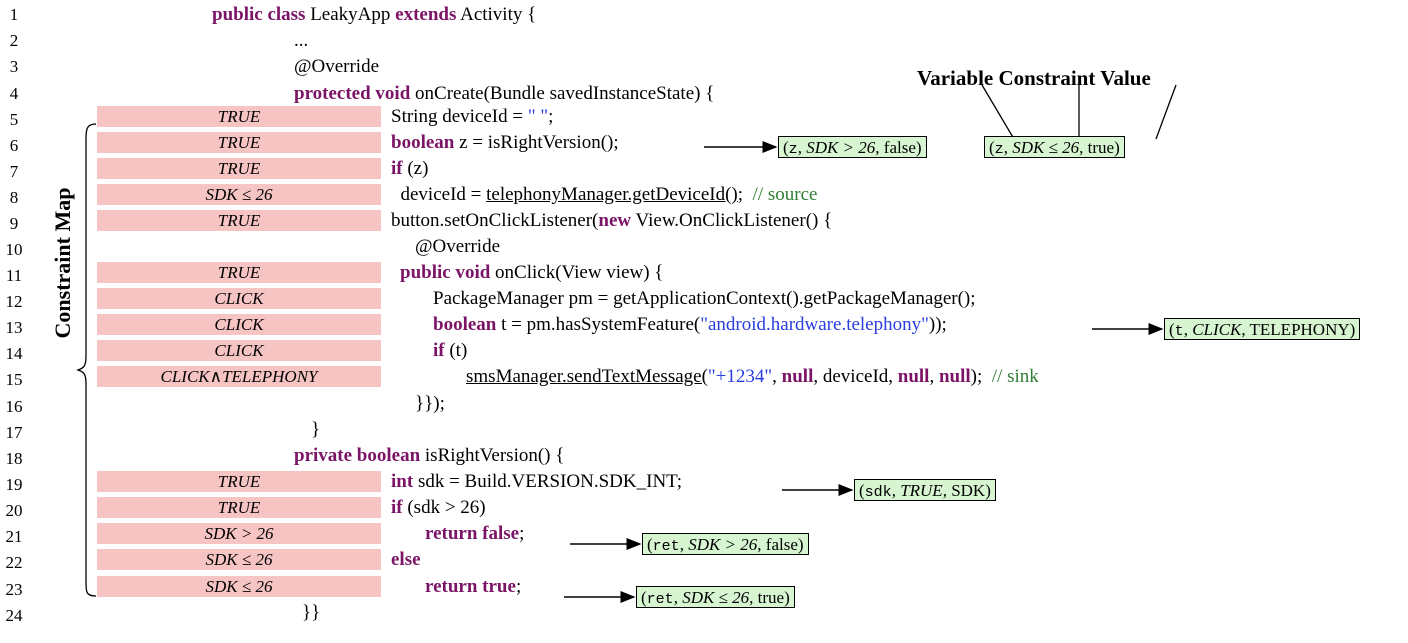 This screenshot has width=1408, height=643. Describe the element at coordinates (450, 351) in the screenshot. I see `code-line-14: if (t)` at that location.